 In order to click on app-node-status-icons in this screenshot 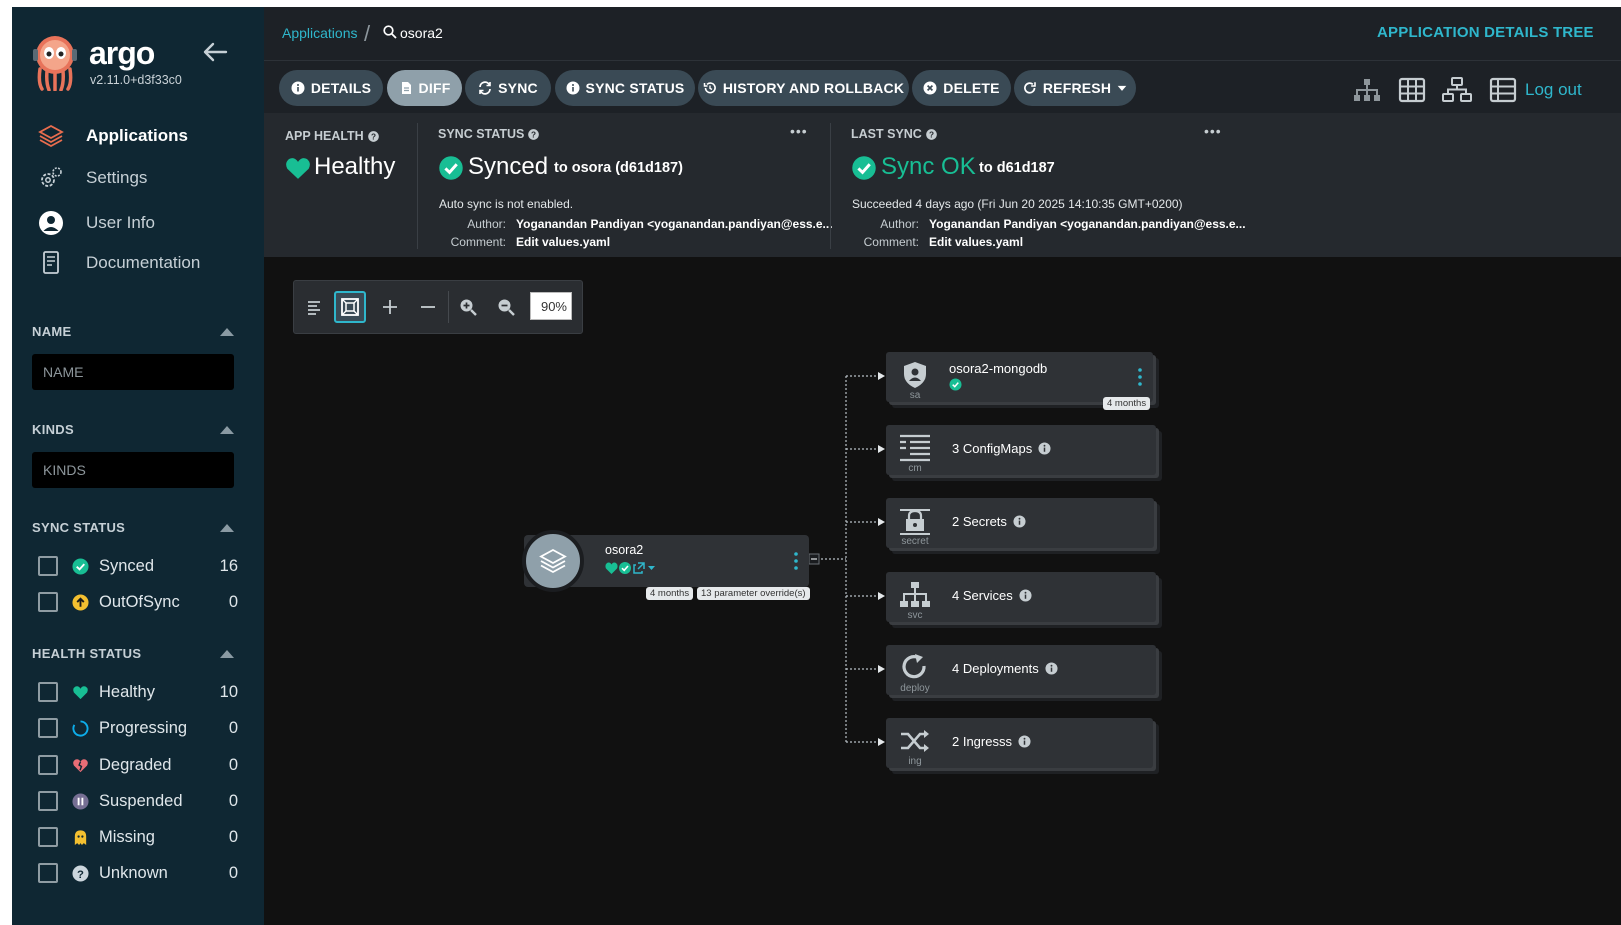, I will do `click(630, 568)`.